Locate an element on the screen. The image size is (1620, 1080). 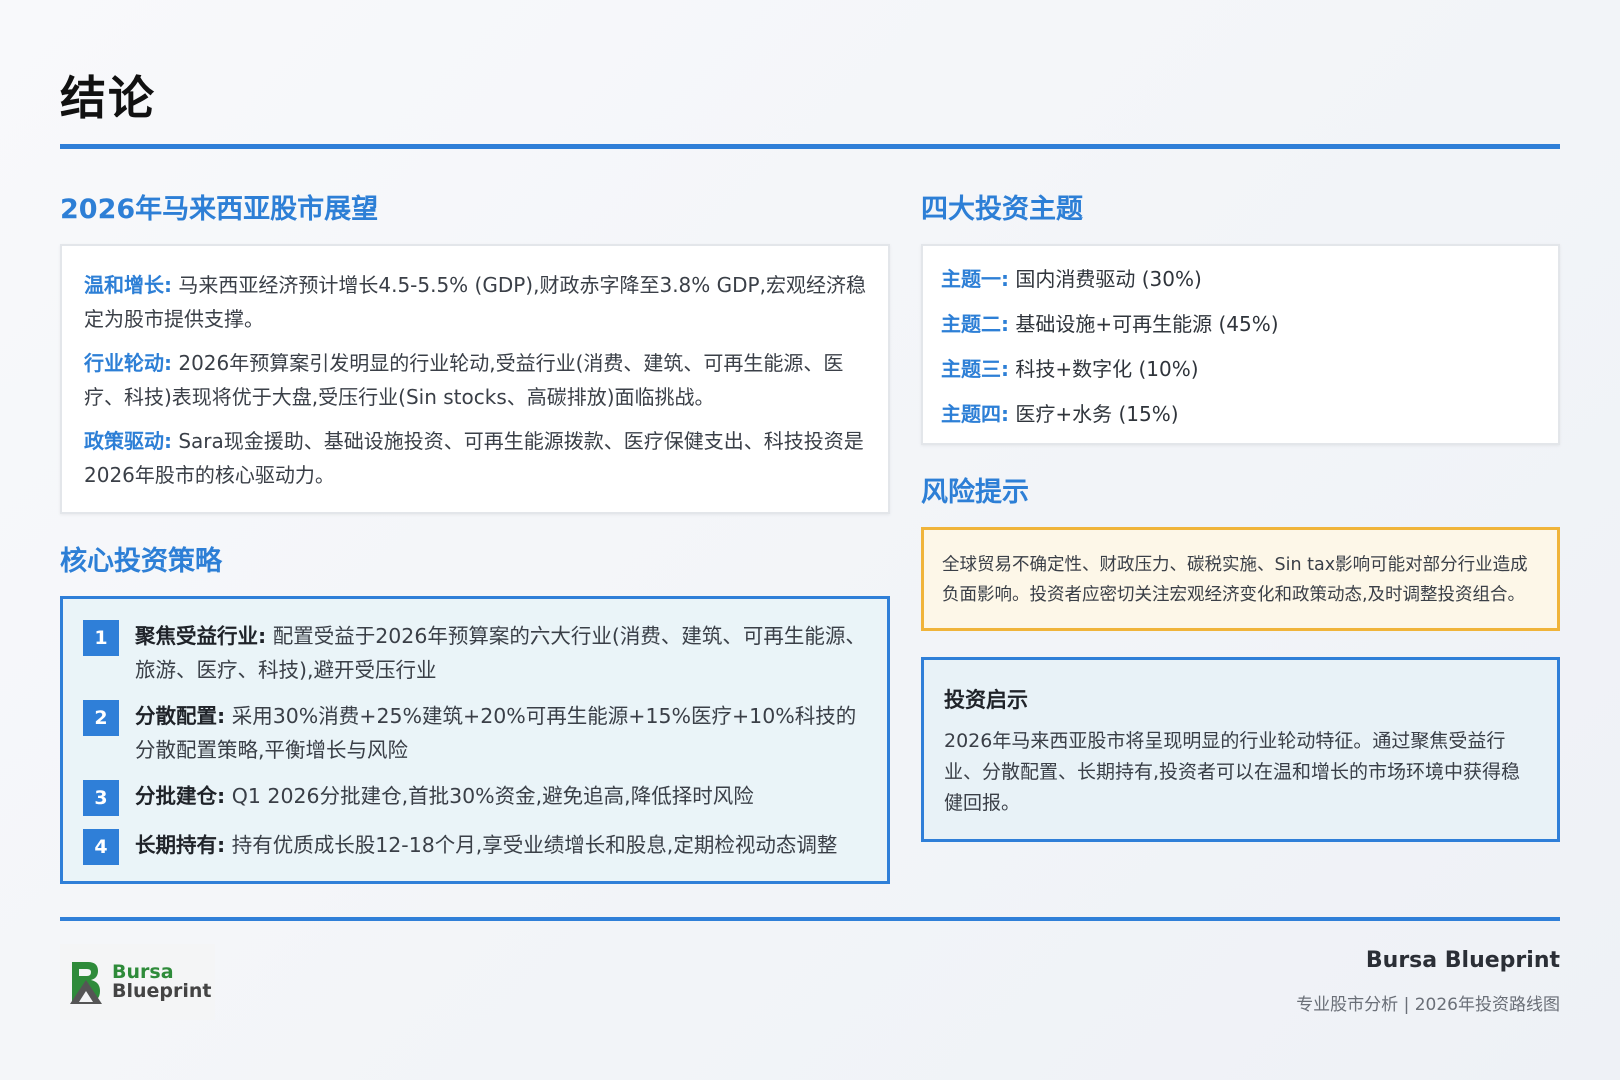
step-number-badge: 2 is located at coordinates (101, 718).